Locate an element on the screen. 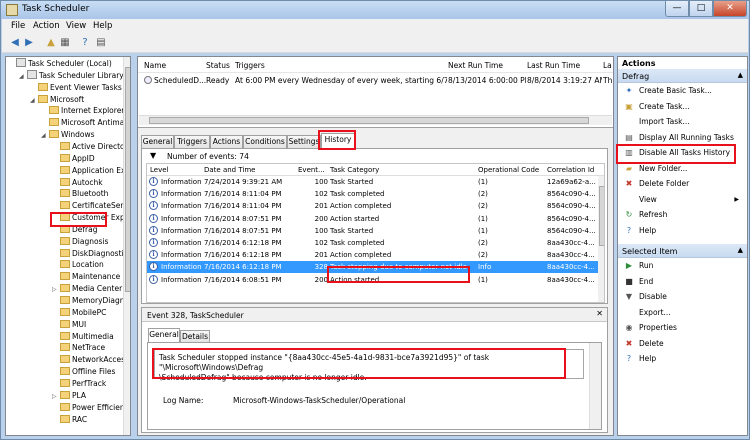  tree-node: Diagnosis is located at coordinates (80, 241).